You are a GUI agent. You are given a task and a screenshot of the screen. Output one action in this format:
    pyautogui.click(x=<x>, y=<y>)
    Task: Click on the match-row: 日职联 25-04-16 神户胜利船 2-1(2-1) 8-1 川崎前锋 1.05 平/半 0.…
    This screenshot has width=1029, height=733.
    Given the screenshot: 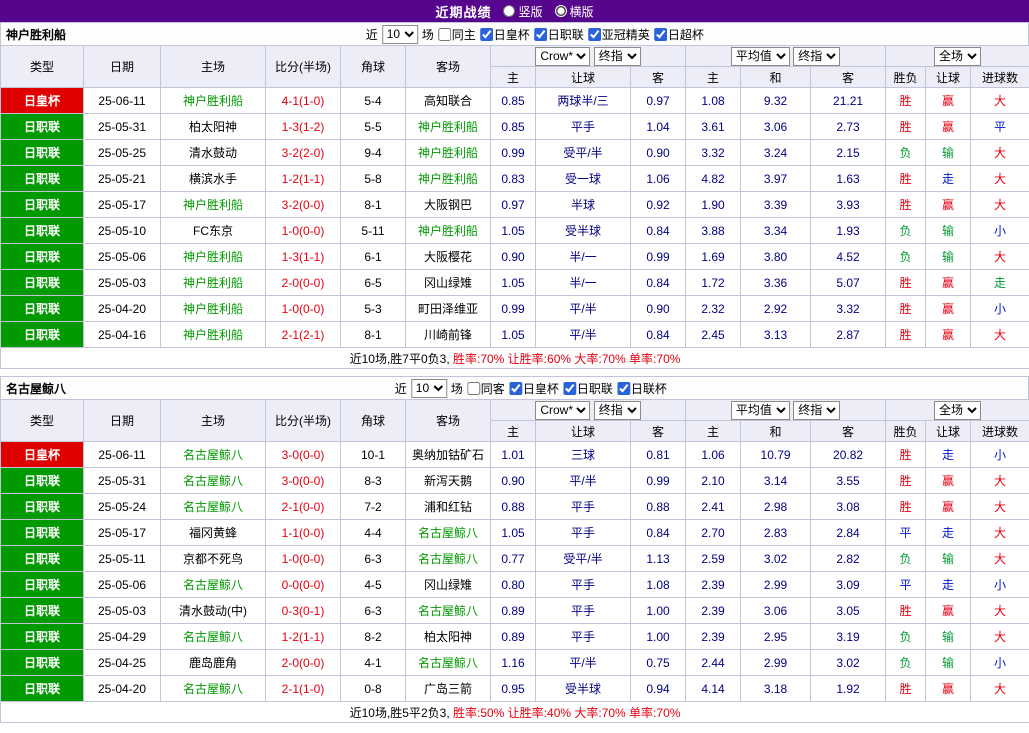 What is the action you would take?
    pyautogui.click(x=514, y=334)
    